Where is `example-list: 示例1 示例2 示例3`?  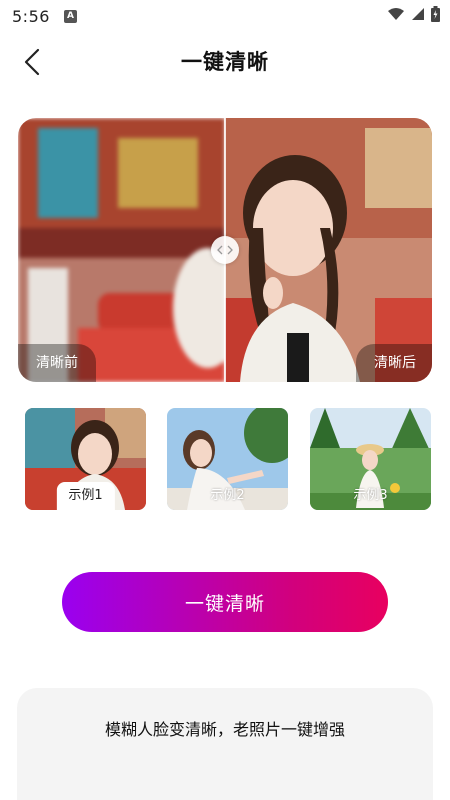 example-list: 示例1 示例2 示例3 is located at coordinates (228, 459).